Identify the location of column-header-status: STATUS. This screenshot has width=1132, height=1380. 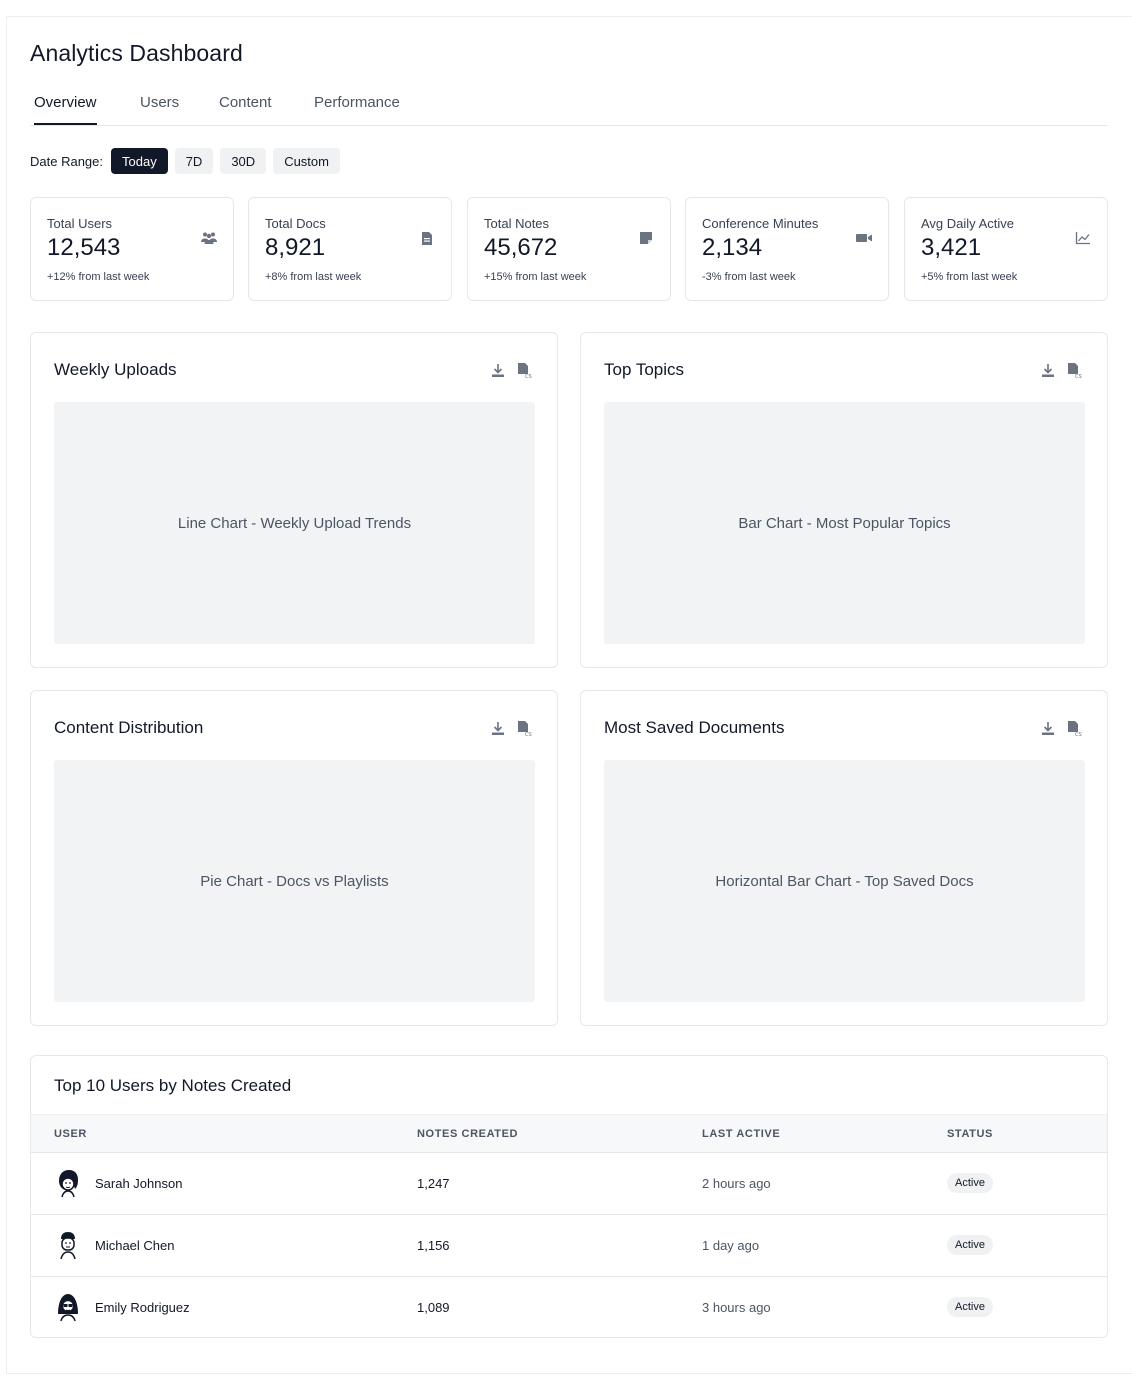
(970, 1134).